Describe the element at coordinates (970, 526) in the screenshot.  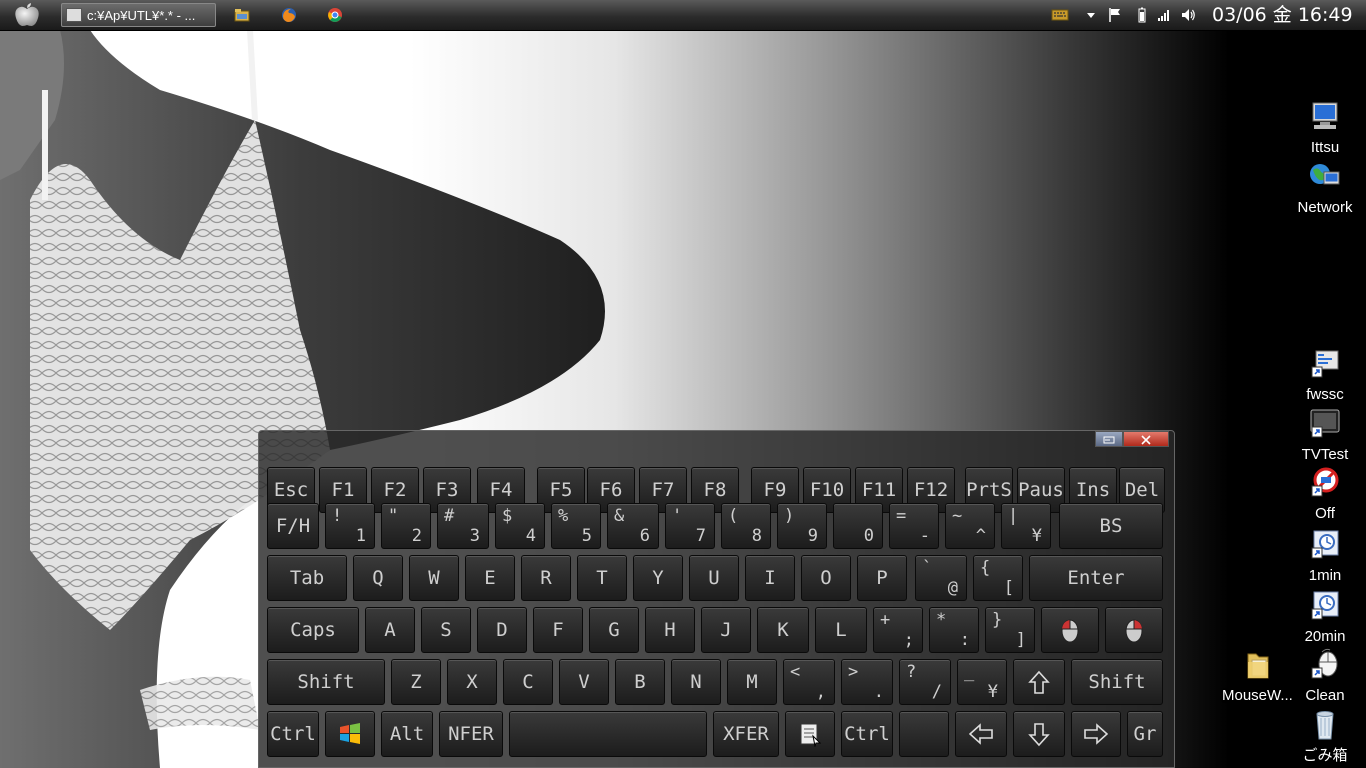
I see `key-^: ~ ^` at that location.